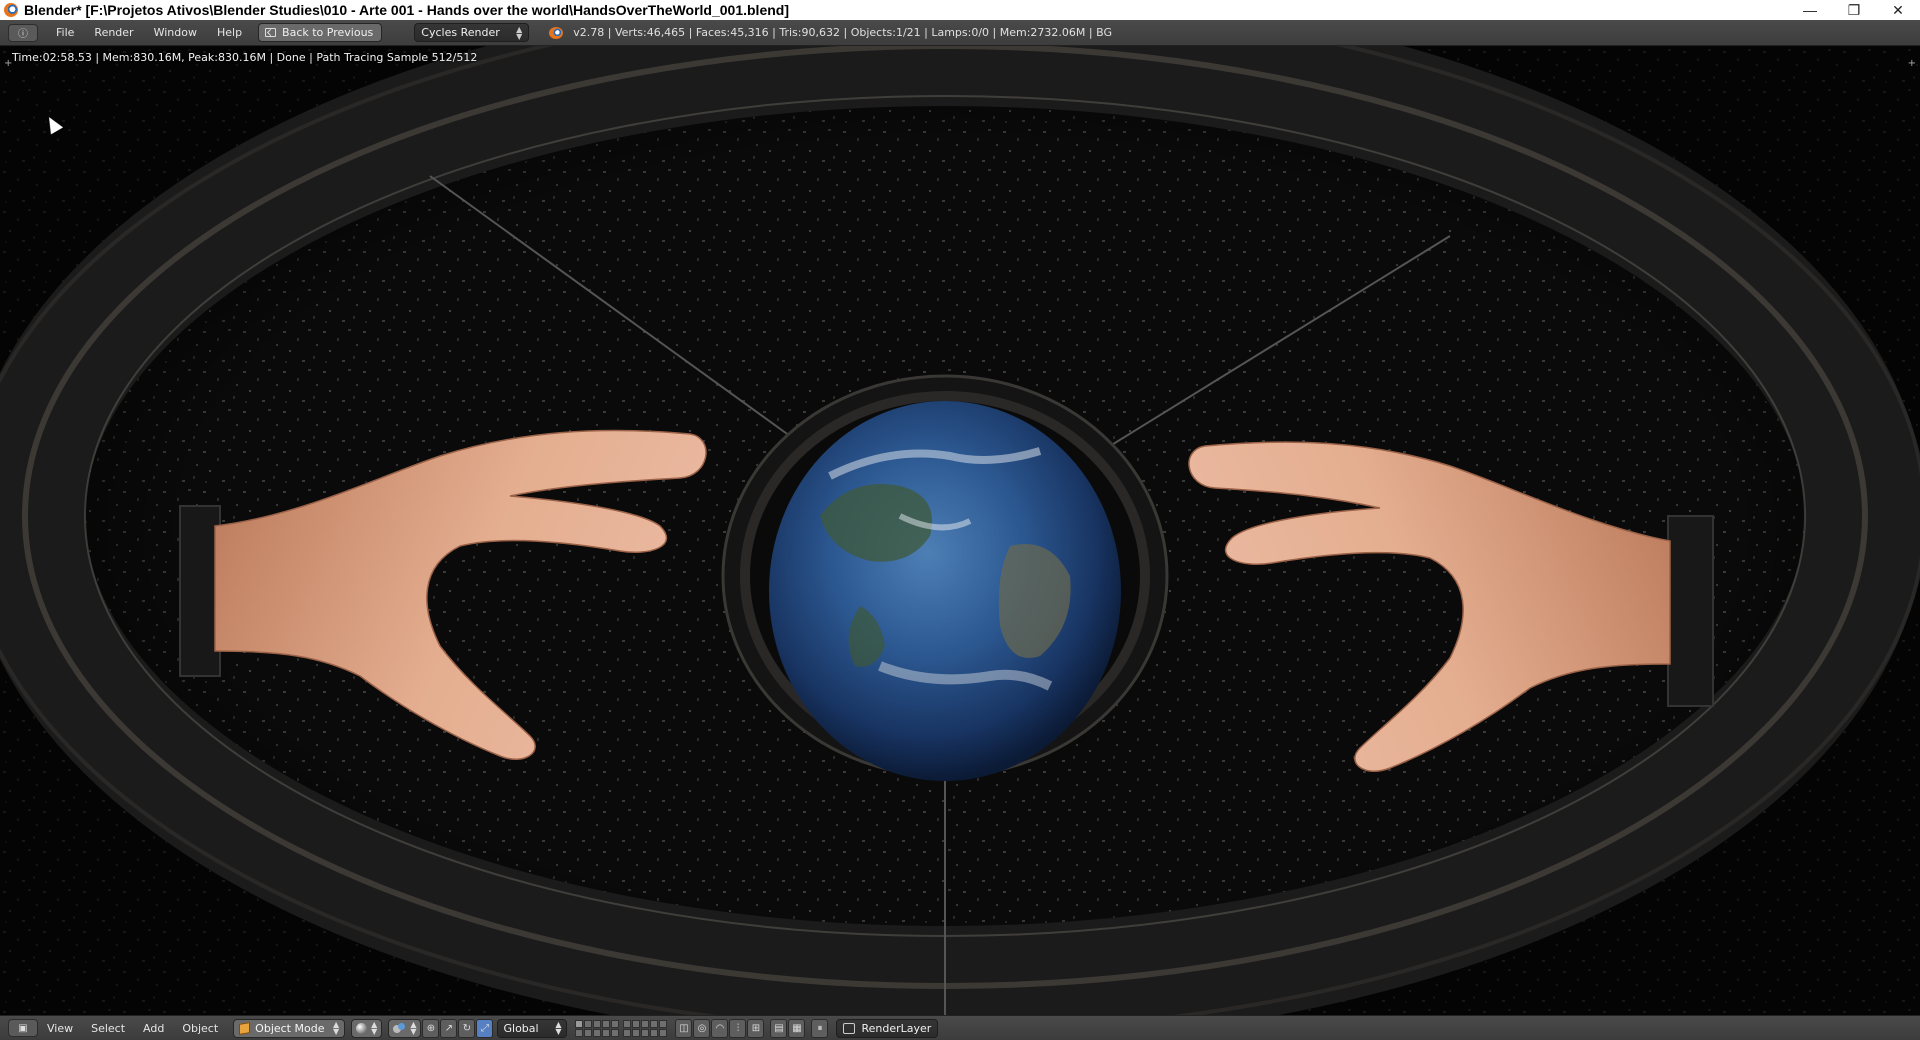 The image size is (1920, 1040). What do you see at coordinates (1854, 10) in the screenshot?
I see `restore-button: ❐` at bounding box center [1854, 10].